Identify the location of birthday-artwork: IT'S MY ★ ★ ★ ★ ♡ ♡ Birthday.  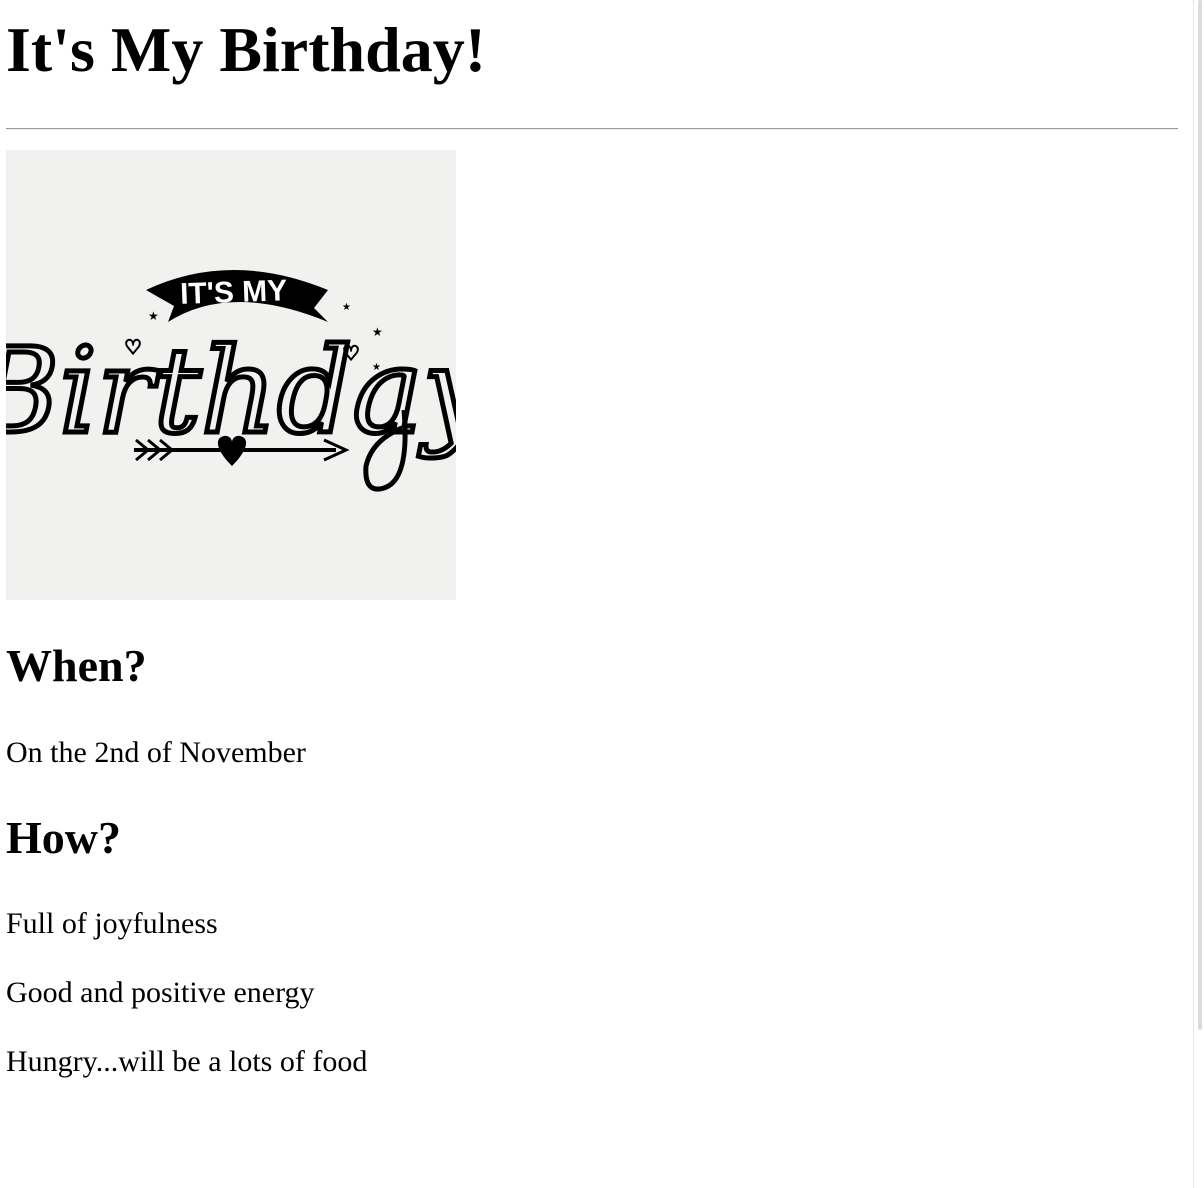
(231, 381).